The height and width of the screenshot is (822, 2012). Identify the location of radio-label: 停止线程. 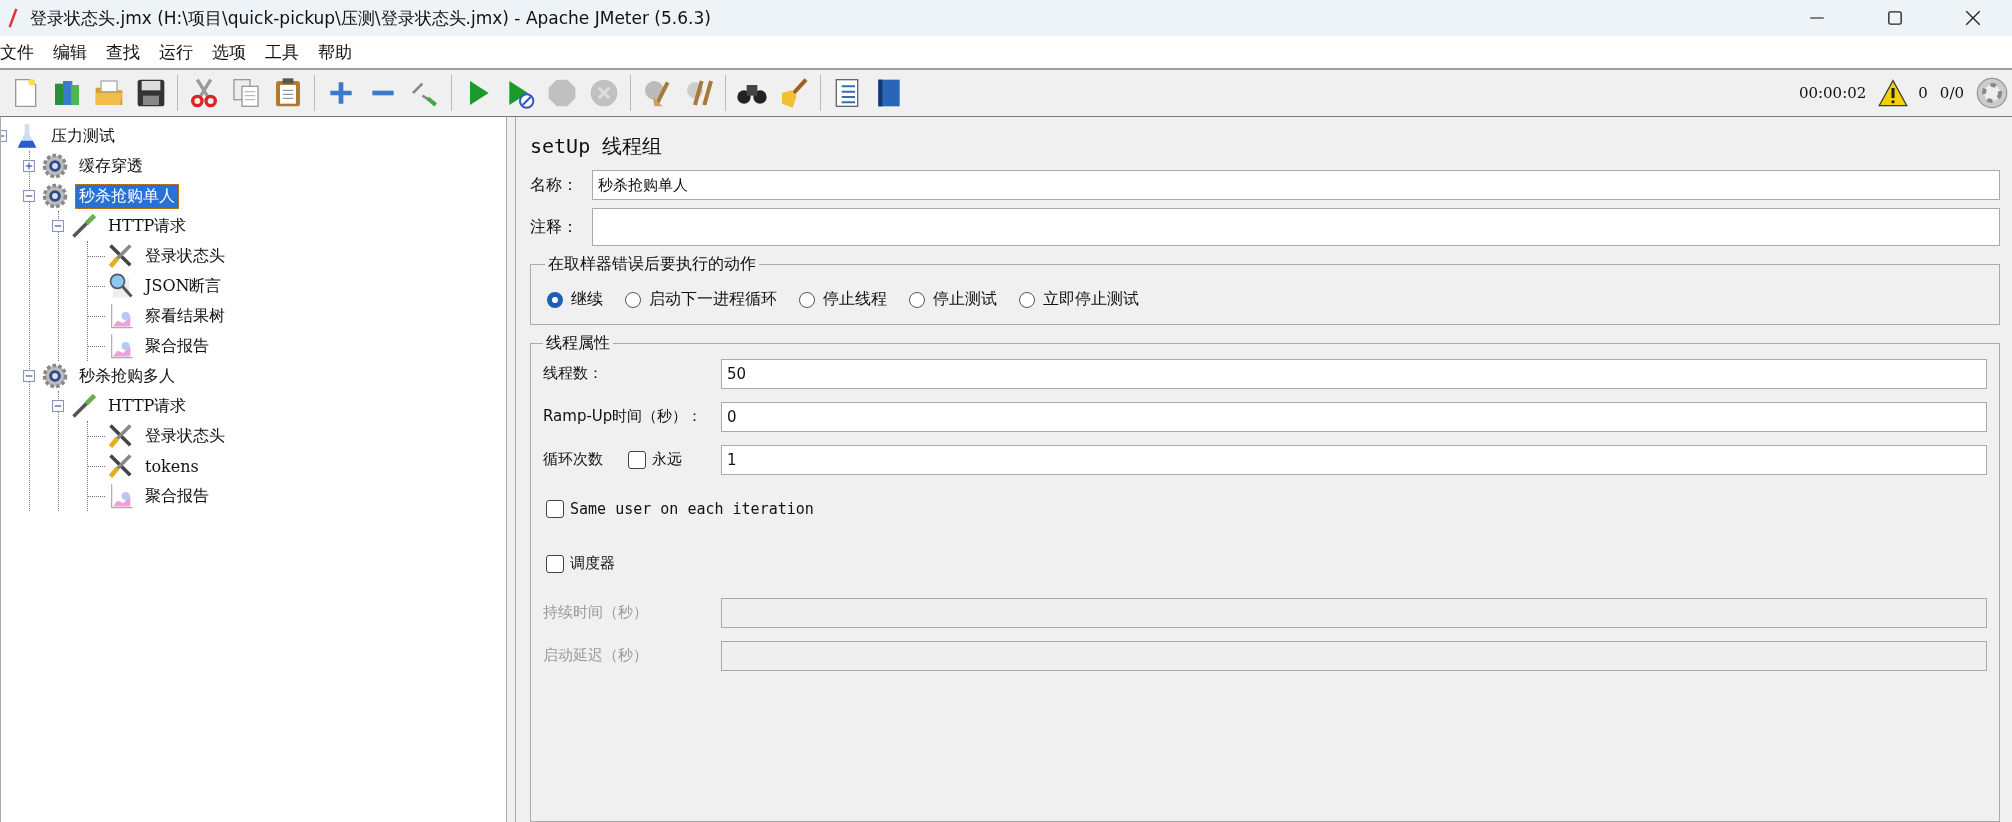
(855, 299).